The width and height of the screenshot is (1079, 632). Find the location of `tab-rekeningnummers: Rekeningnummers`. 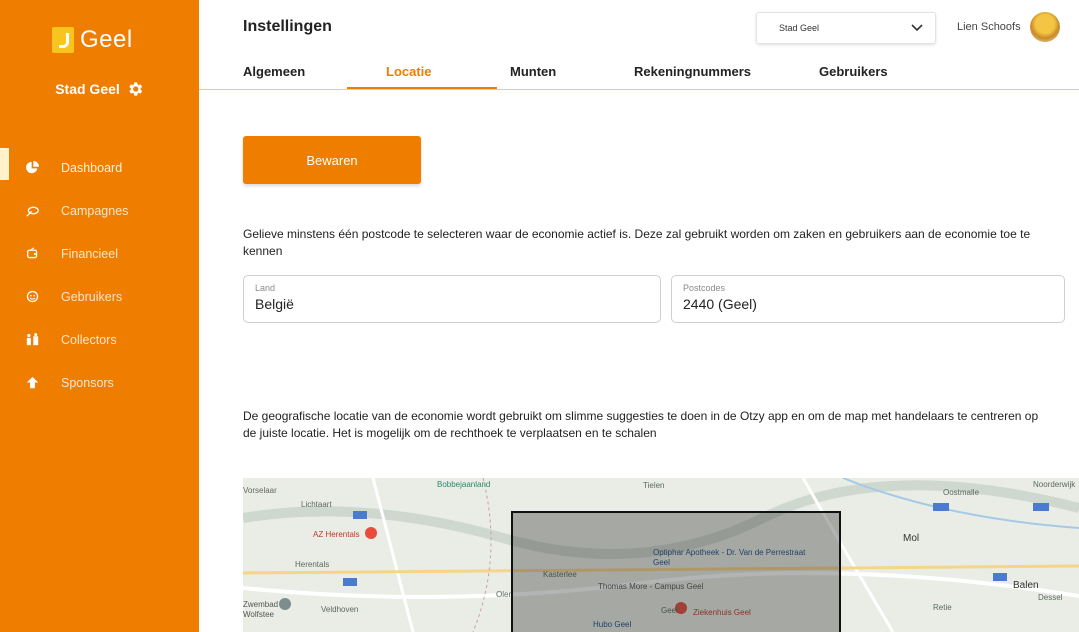

tab-rekeningnummers: Rekeningnummers is located at coordinates (692, 71).